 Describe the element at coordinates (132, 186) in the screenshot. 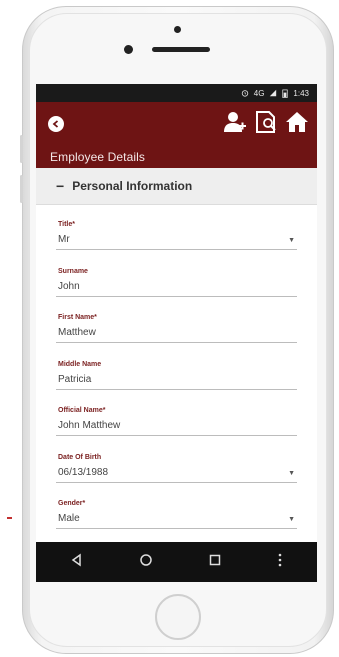

I see `section-title: Personal Information` at that location.